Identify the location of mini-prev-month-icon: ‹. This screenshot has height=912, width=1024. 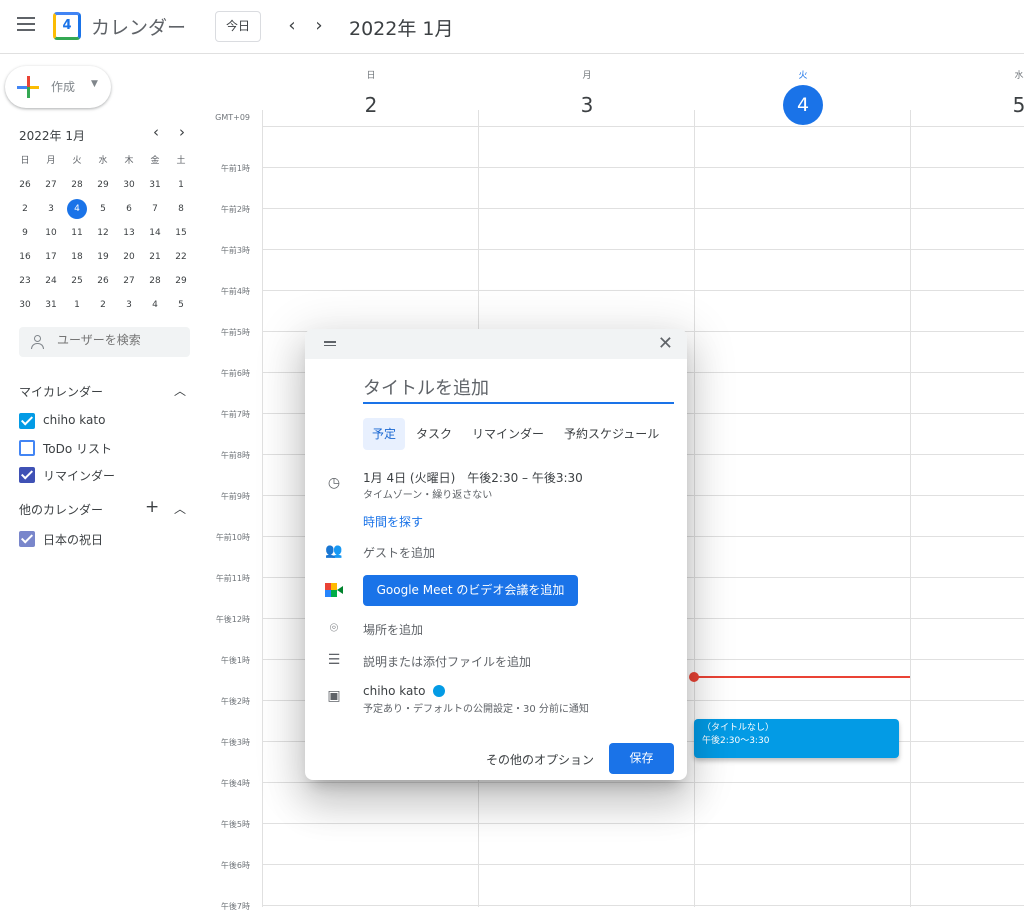
(156, 132).